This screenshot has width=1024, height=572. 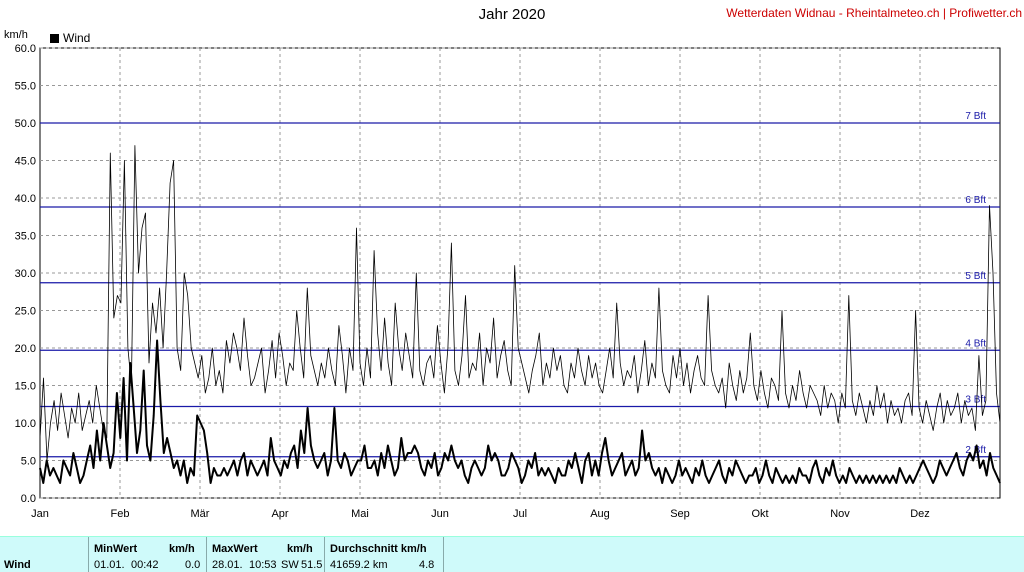 I want to click on y-tick-label: 55.0, so click(x=25, y=87).